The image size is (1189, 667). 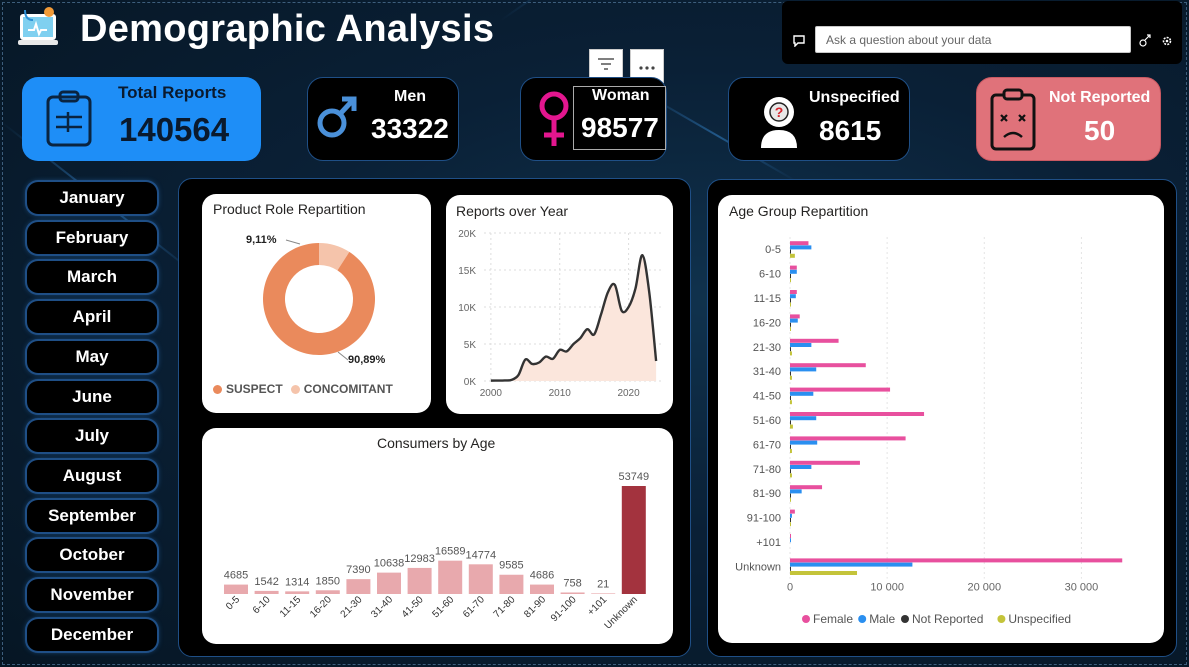 I want to click on data-label-91-100: 758, so click(x=572, y=583).